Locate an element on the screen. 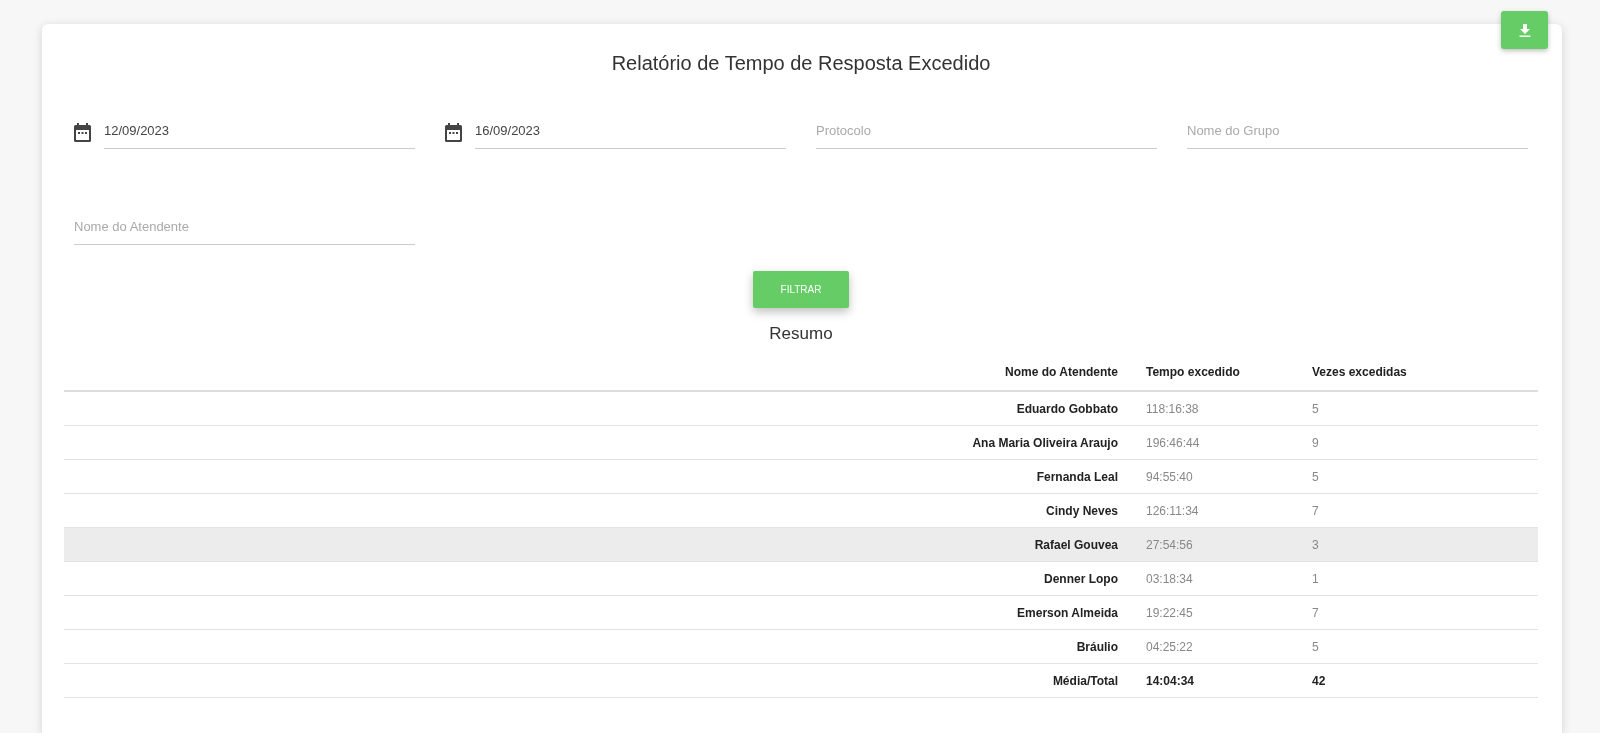 The width and height of the screenshot is (1600, 733). download-icon is located at coordinates (1524, 30).